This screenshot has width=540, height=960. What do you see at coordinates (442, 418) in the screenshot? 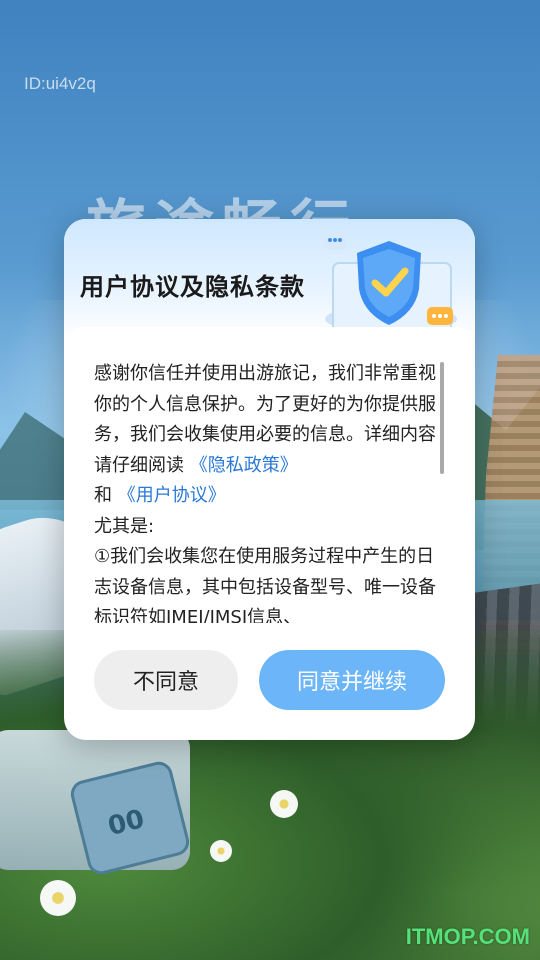
I see `agreement-scrollbar` at bounding box center [442, 418].